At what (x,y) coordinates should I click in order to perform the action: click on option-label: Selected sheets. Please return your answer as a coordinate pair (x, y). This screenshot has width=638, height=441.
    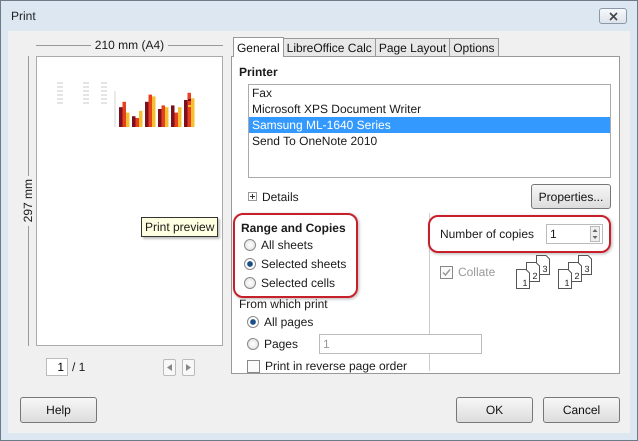
    Looking at the image, I should click on (303, 263).